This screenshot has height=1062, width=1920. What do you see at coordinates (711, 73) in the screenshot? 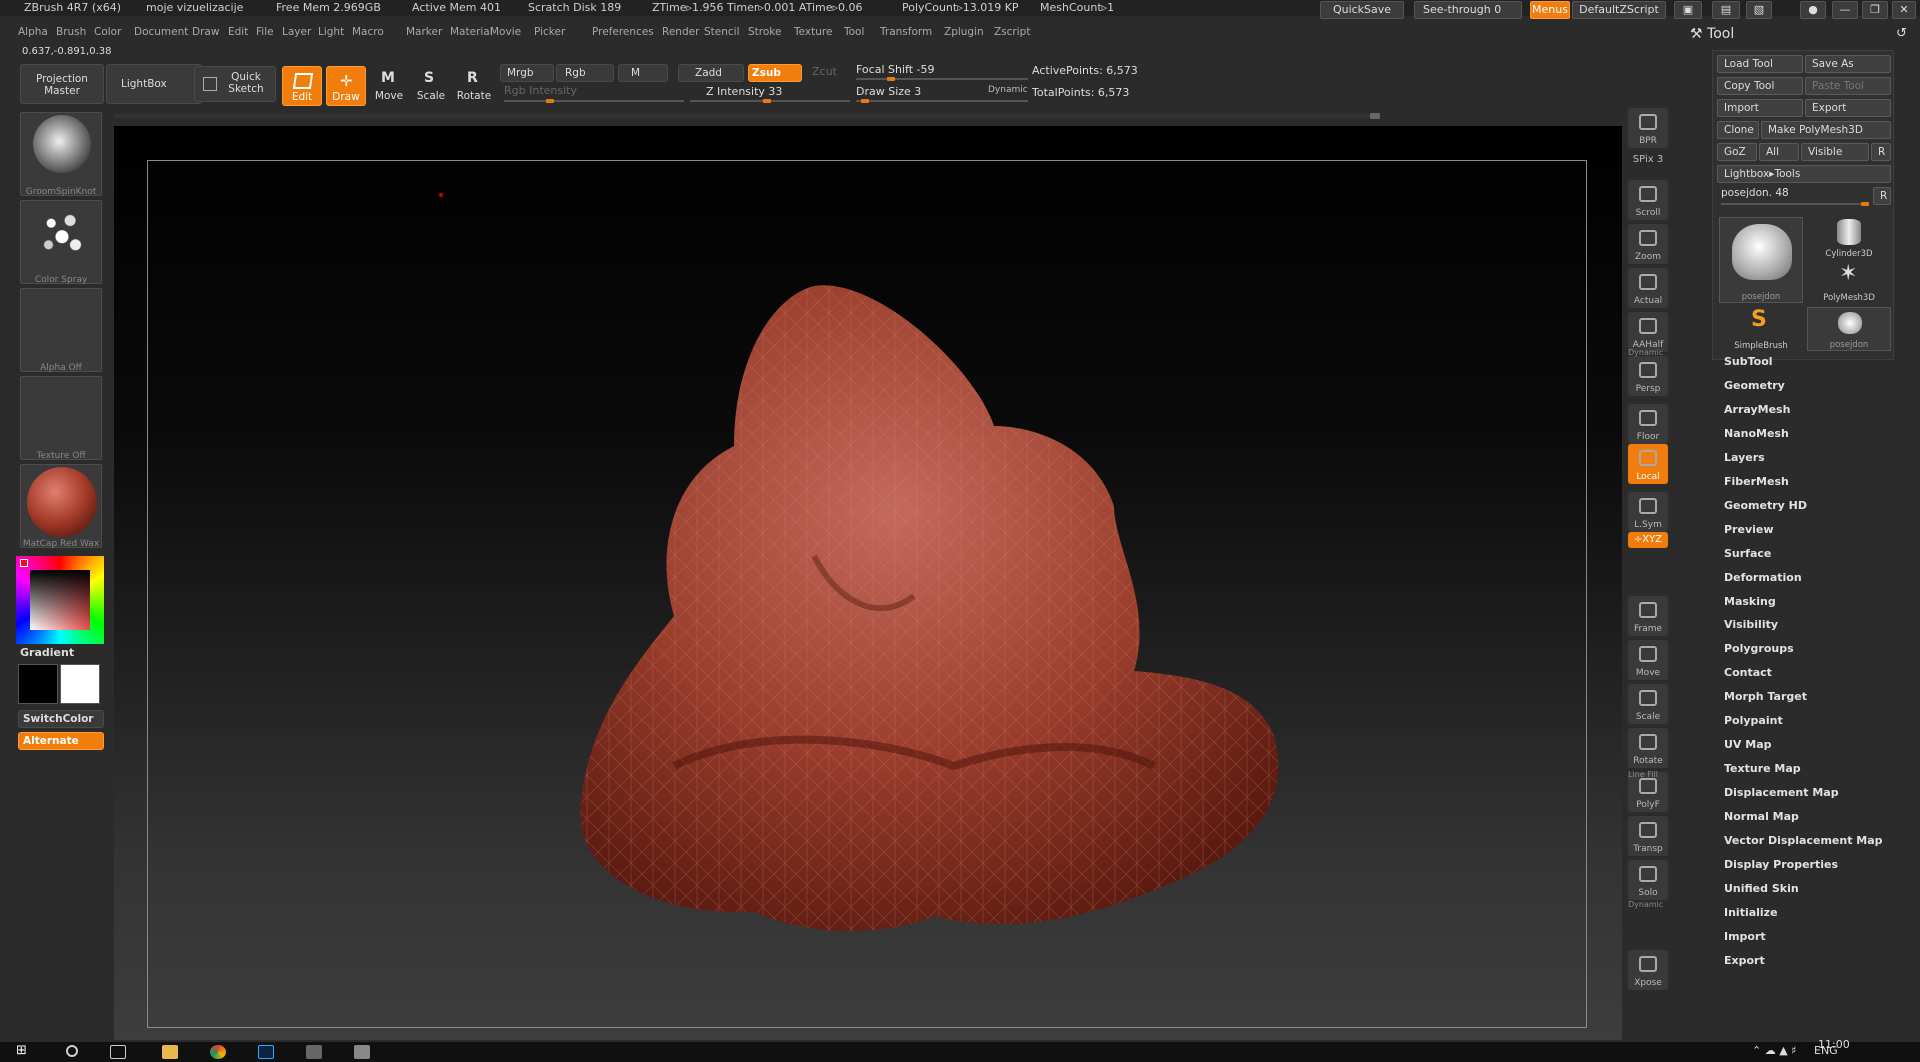
I see `zadd-button: Zadd` at bounding box center [711, 73].